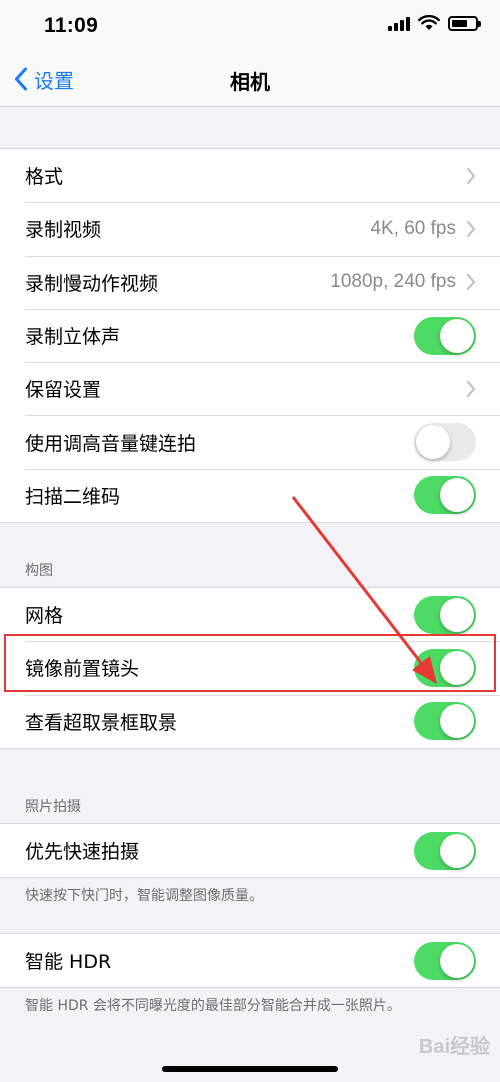  I want to click on mirror-front-camera-row: 镜像前置镜头, so click(250, 667).